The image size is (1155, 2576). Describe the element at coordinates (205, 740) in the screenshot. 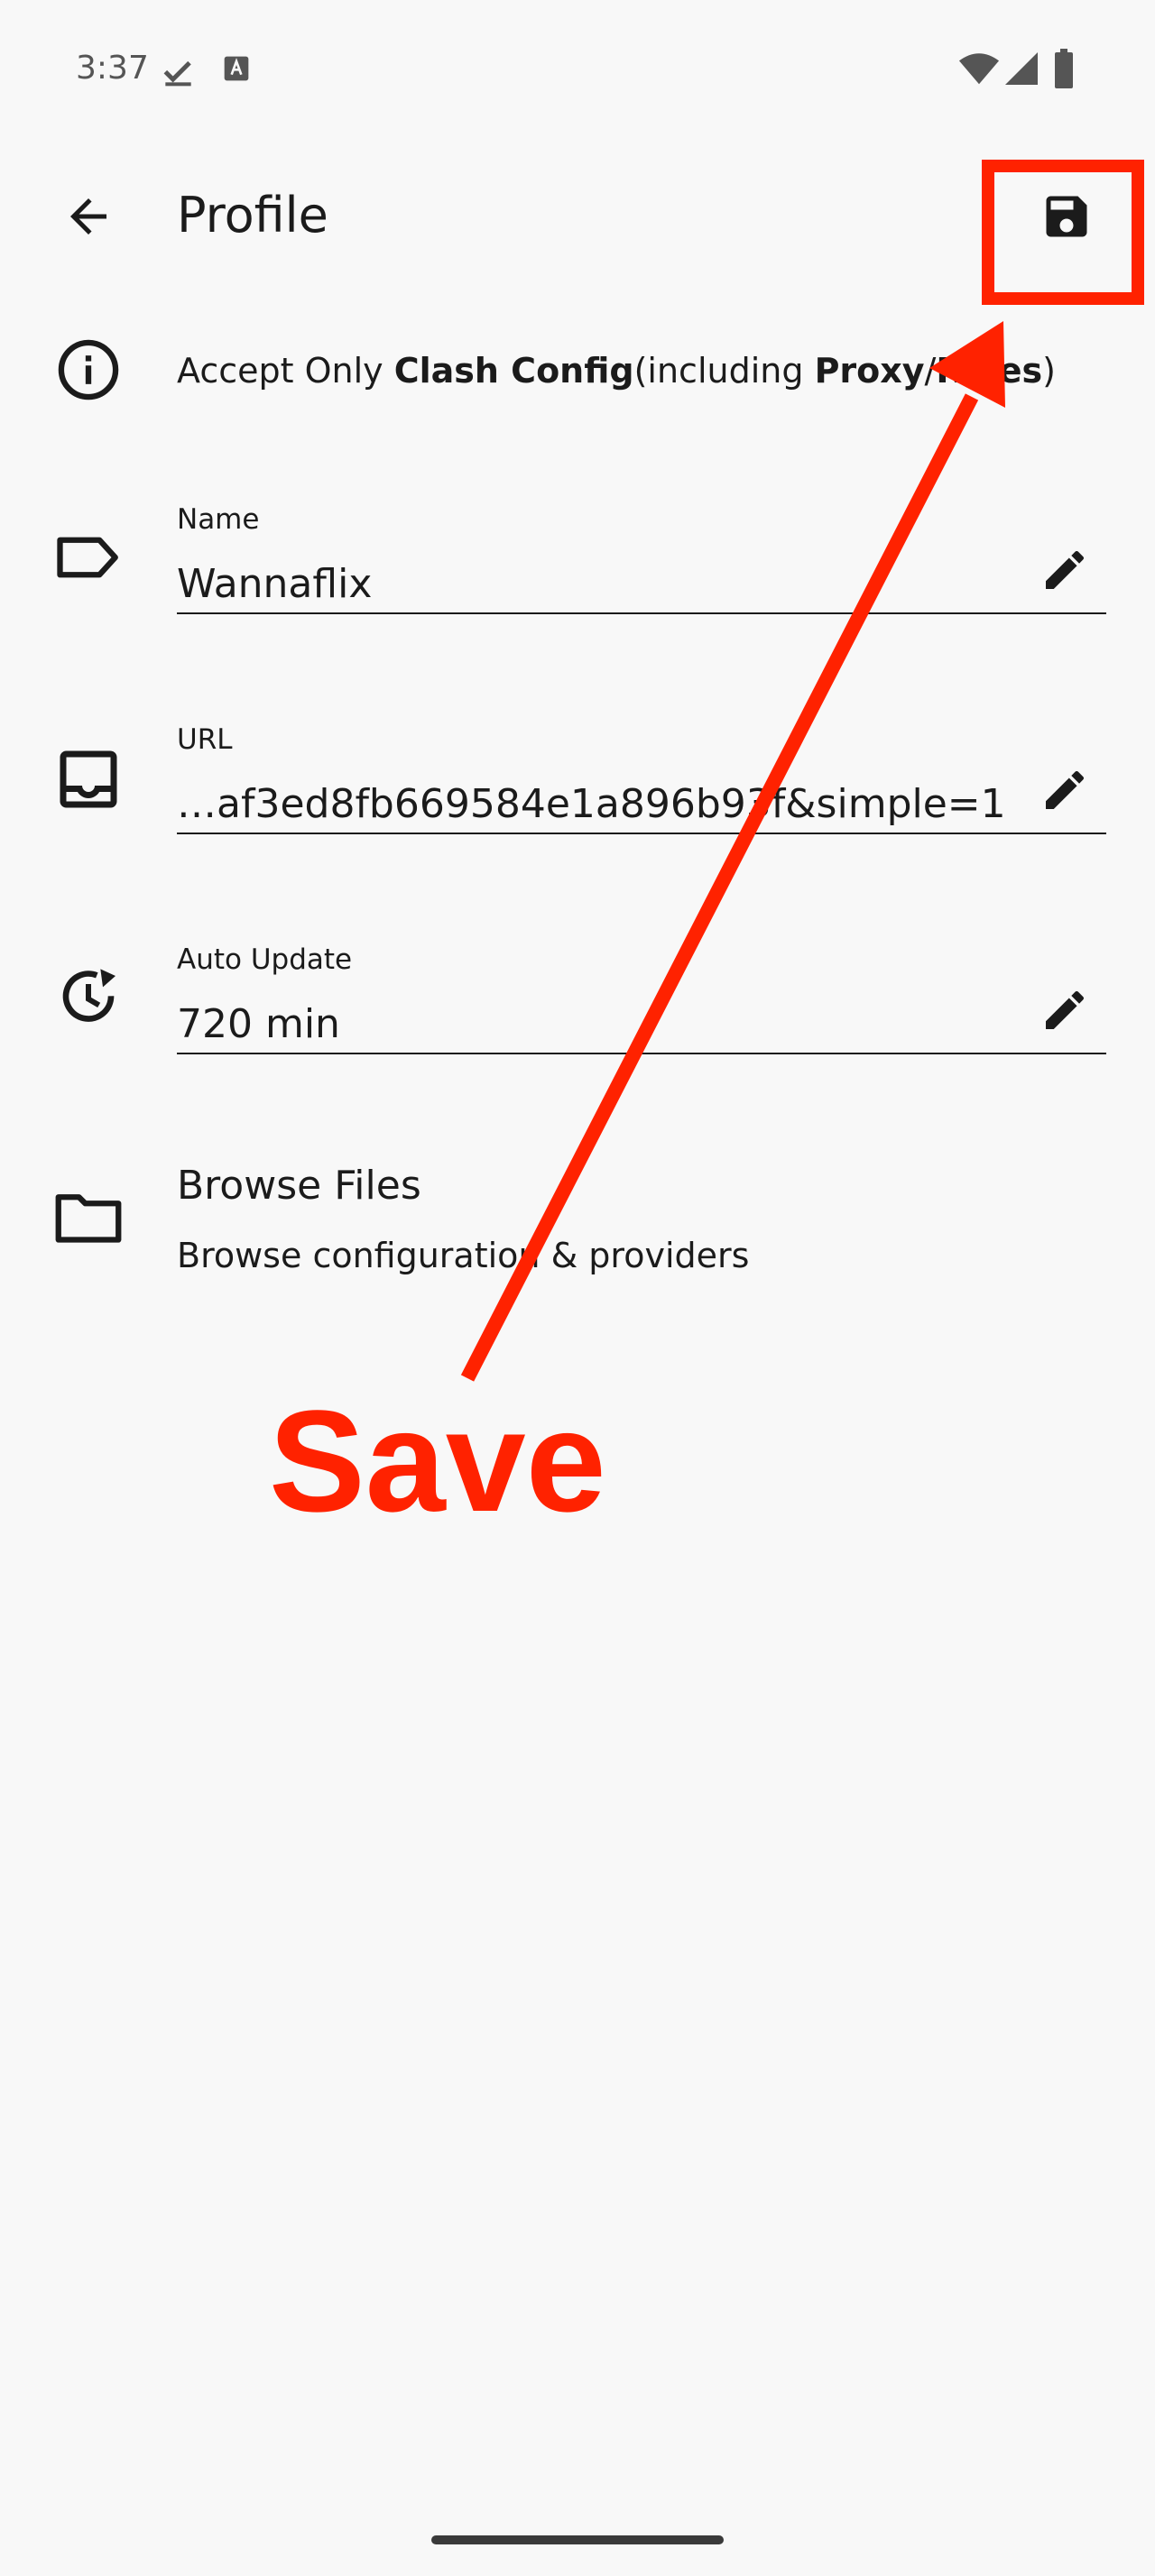

I see `url-label: URL` at that location.